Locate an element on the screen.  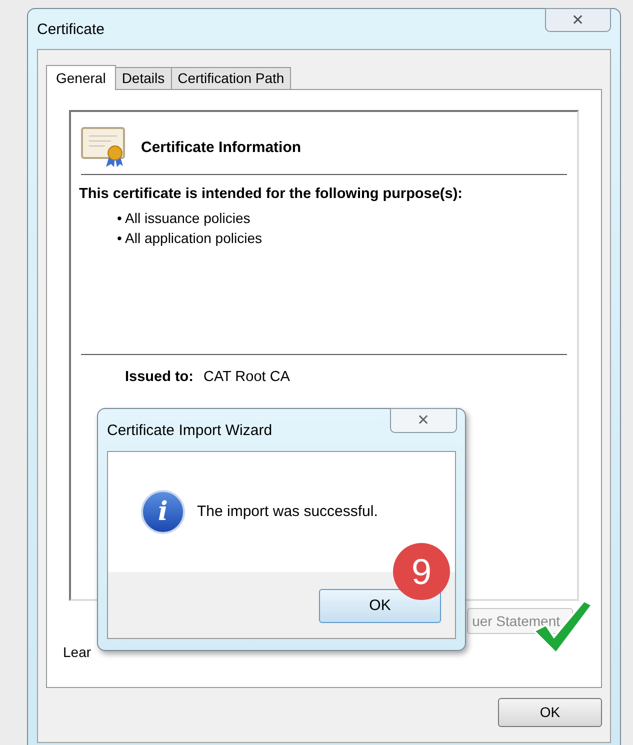
purpose-item: • All issuance policies is located at coordinates (184, 218).